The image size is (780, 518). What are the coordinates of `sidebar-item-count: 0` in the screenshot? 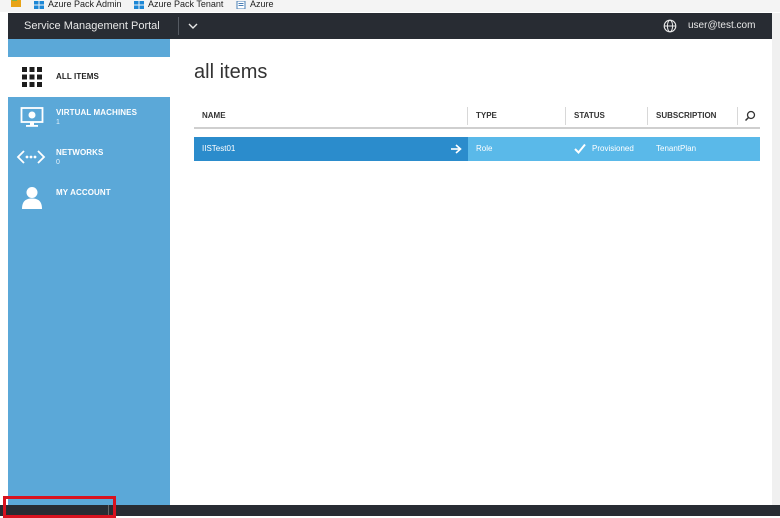 It's located at (58, 162).